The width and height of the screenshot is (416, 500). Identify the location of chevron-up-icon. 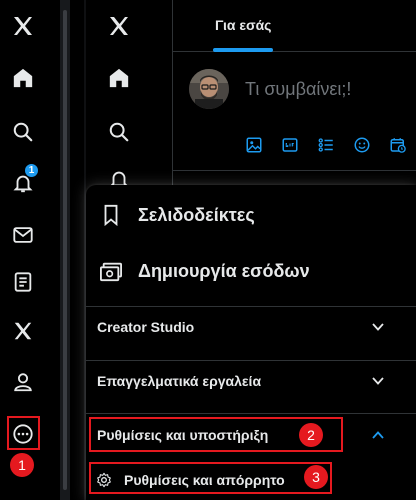
(378, 435).